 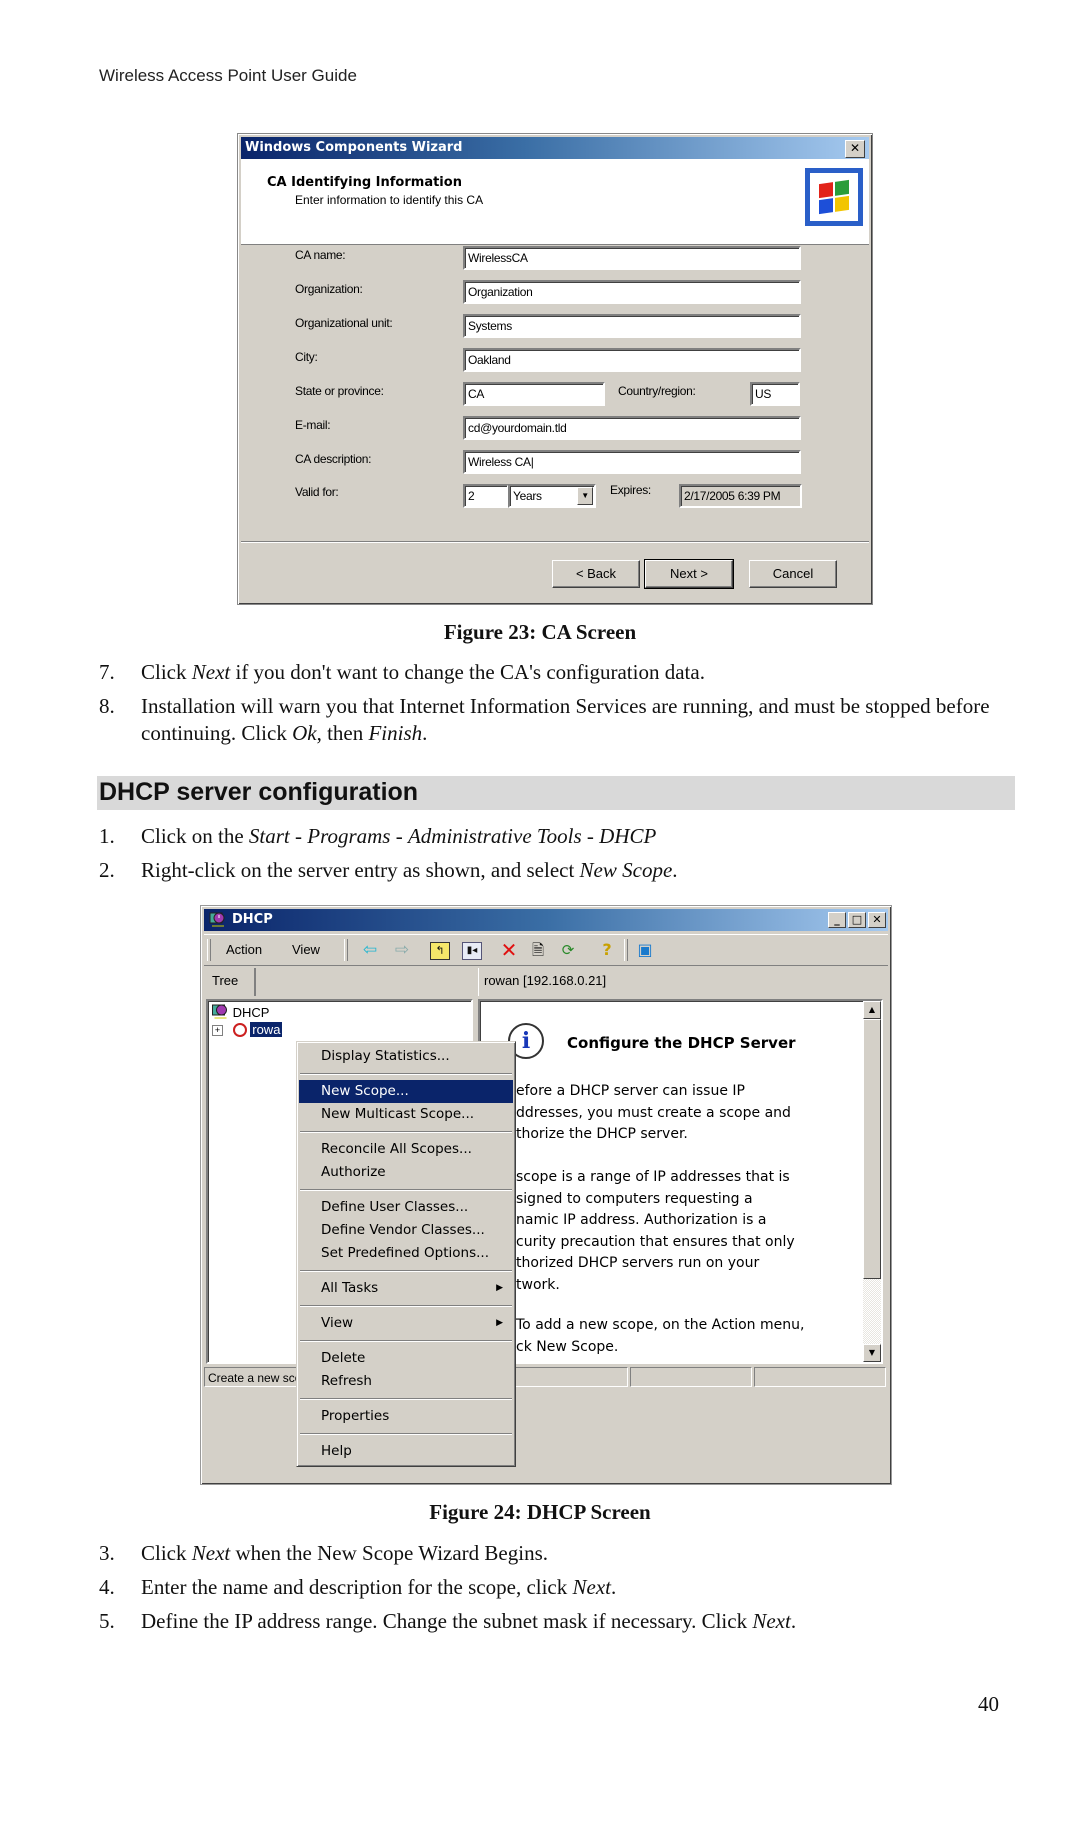 I want to click on ca-header-title: CA Identifying Information, so click(x=364, y=182).